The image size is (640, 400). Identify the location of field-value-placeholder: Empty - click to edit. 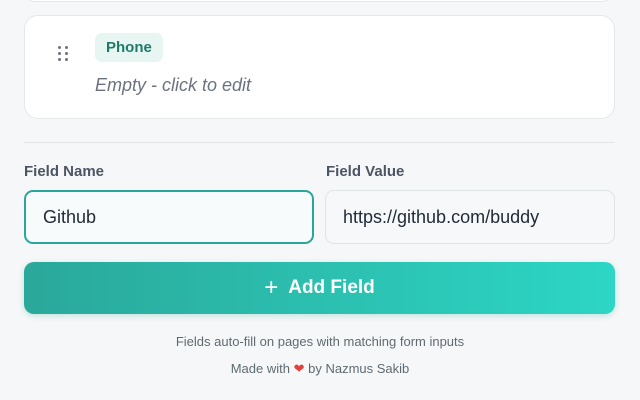
(173, 85).